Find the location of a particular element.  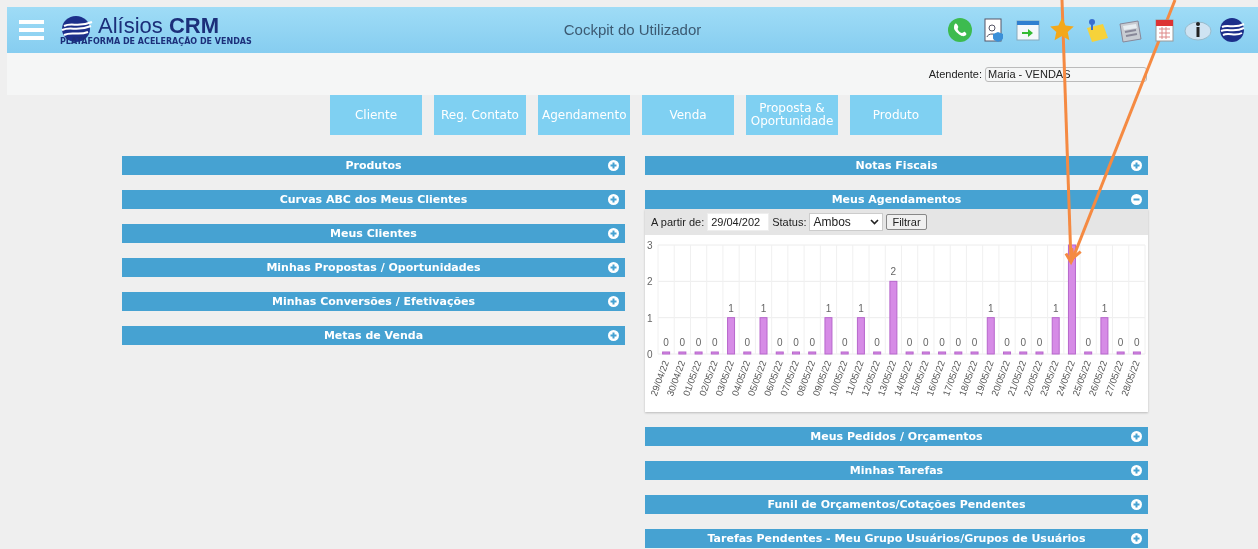

panel-header: Minhas Conversões / Efetivações is located at coordinates (373, 301).